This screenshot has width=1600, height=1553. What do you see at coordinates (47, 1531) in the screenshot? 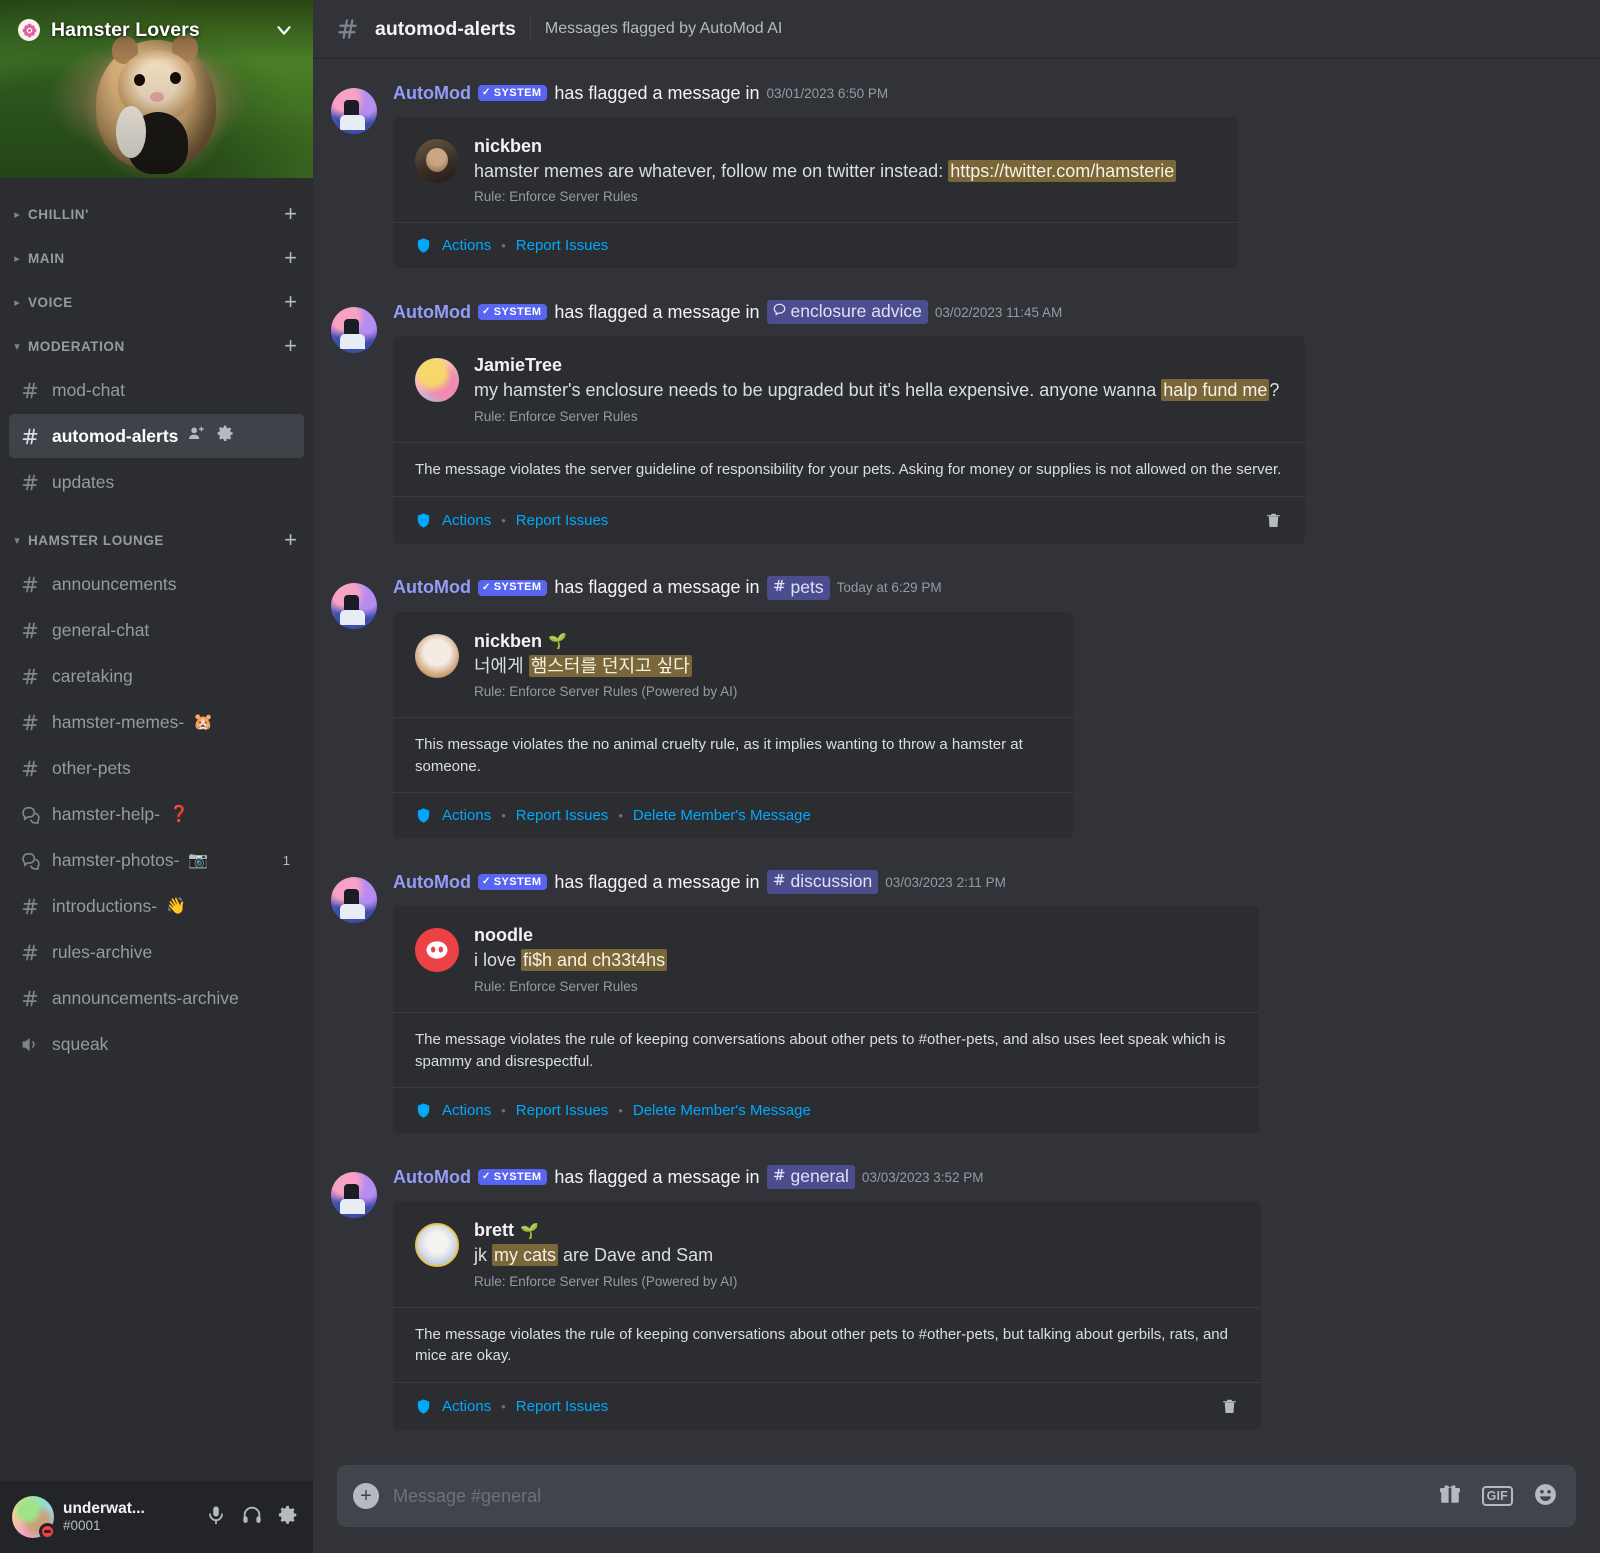
I see `status-badge-dnd` at bounding box center [47, 1531].